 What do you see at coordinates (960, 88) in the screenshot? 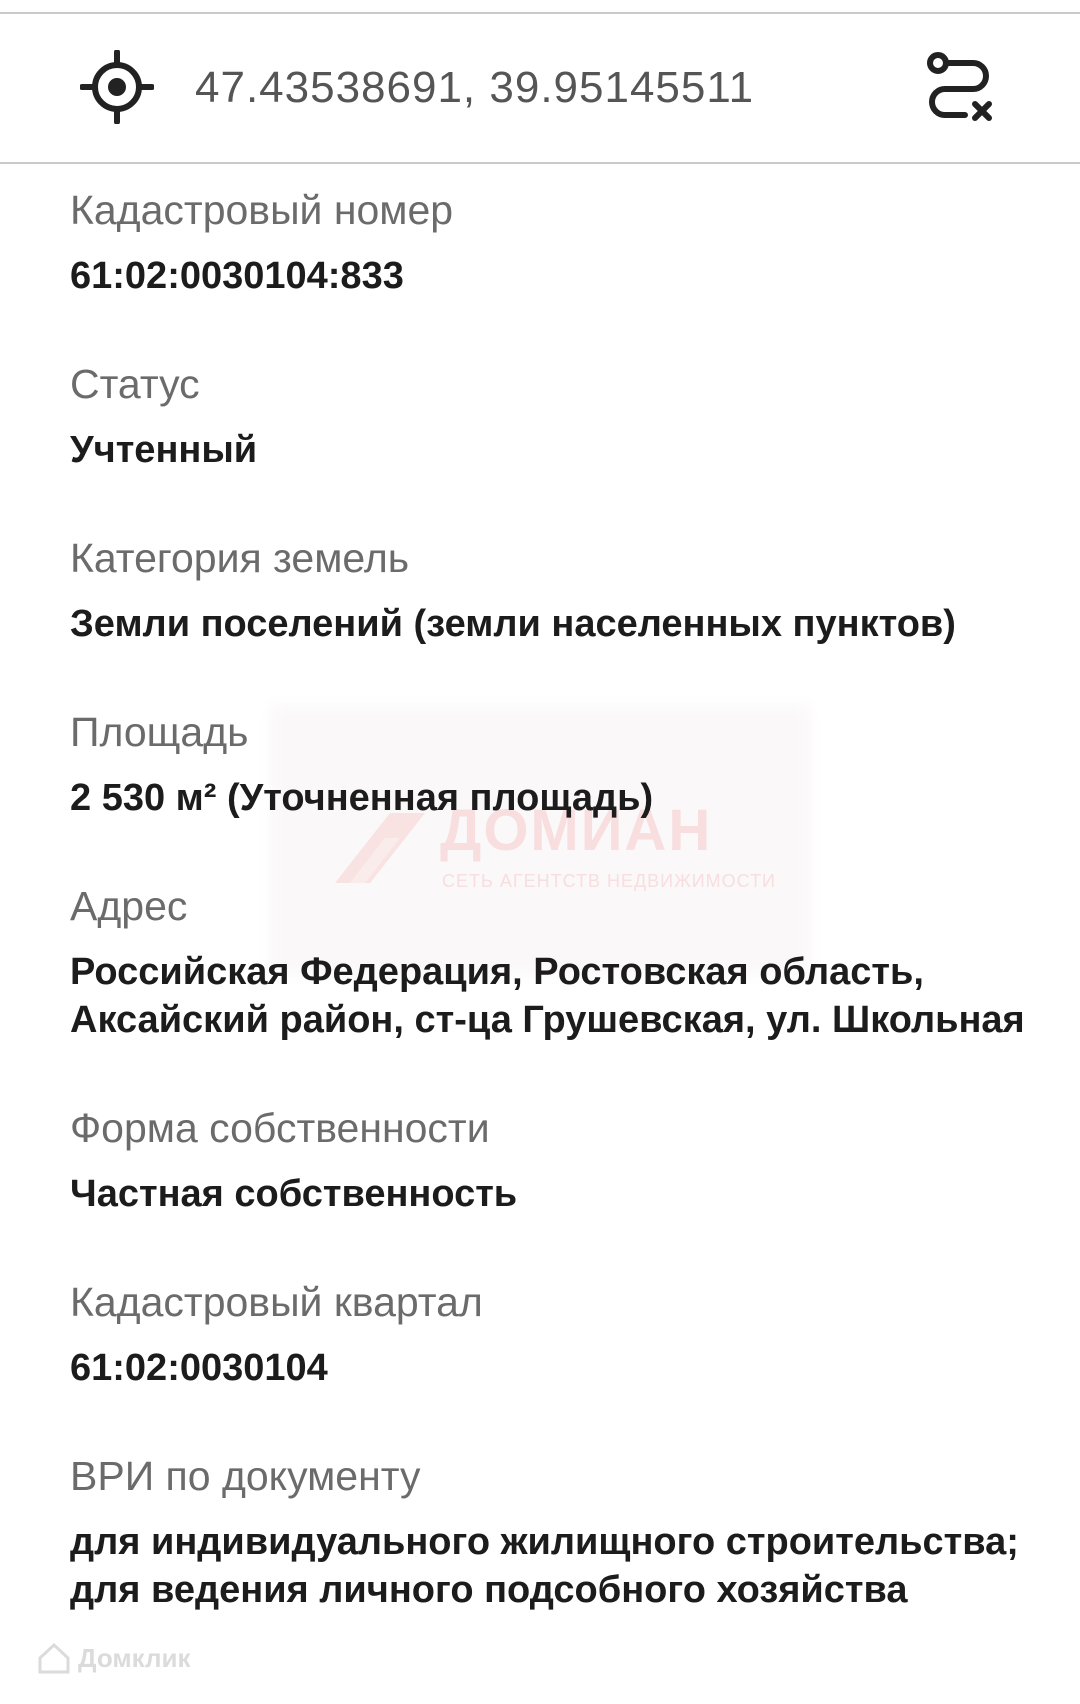
I see `route-clear-icon` at bounding box center [960, 88].